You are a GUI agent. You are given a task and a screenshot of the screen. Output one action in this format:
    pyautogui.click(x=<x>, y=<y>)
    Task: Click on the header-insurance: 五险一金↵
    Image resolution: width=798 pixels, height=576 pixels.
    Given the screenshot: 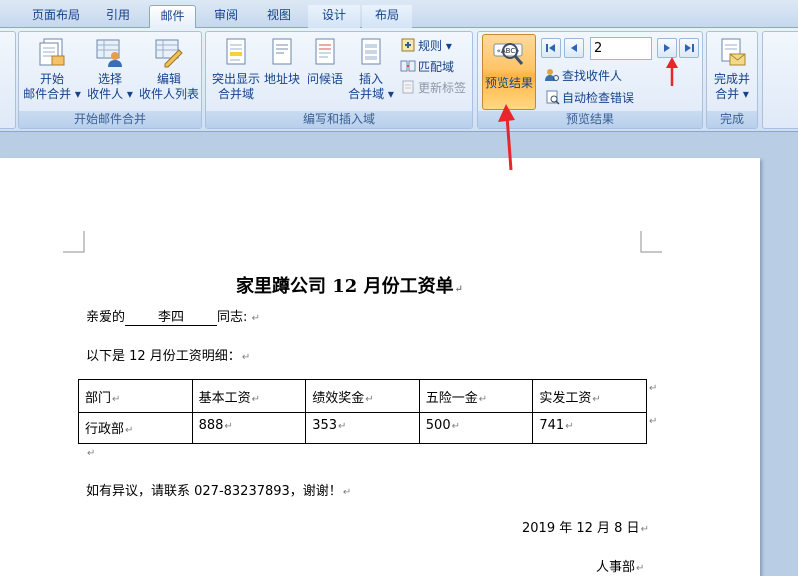 What is the action you would take?
    pyautogui.click(x=476, y=396)
    